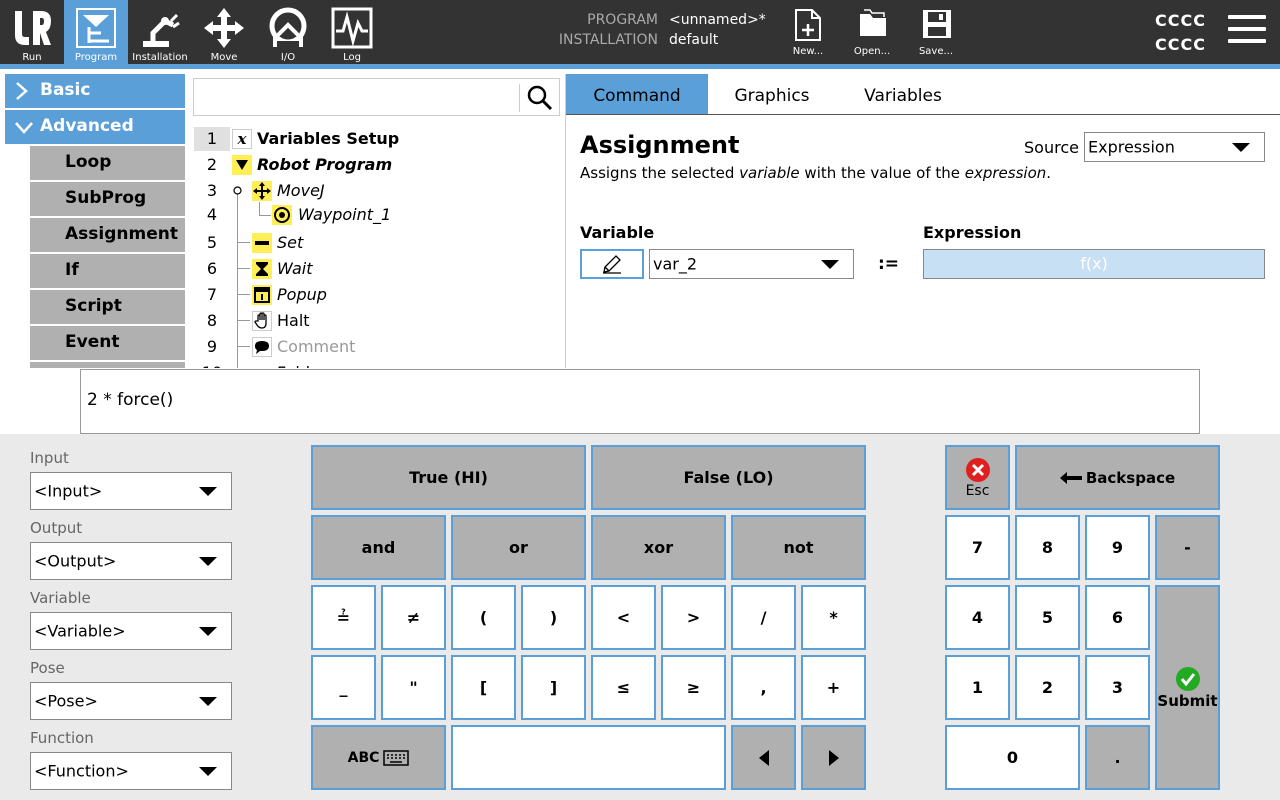 Image resolution: width=1280 pixels, height=800 pixels. Describe the element at coordinates (623, 617) in the screenshot. I see `key-less-than: <` at that location.